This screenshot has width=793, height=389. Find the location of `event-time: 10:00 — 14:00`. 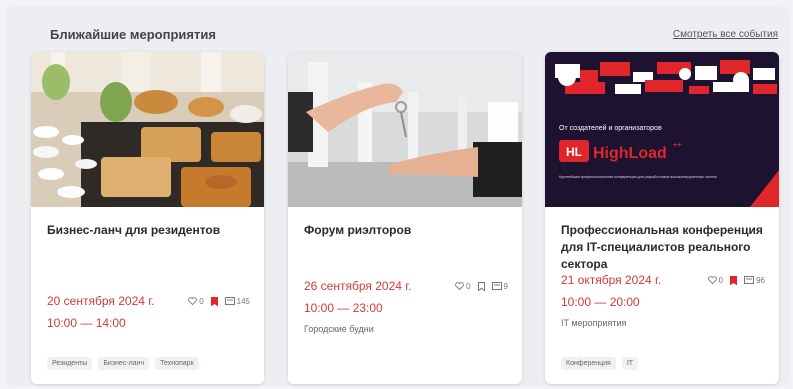

event-time: 10:00 — 14:00 is located at coordinates (86, 323).